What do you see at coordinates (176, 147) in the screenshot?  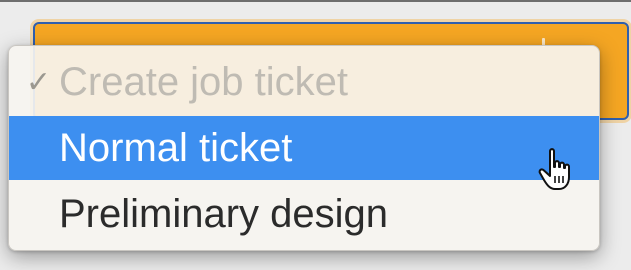 I see `menu-item-label: Normal ticket` at bounding box center [176, 147].